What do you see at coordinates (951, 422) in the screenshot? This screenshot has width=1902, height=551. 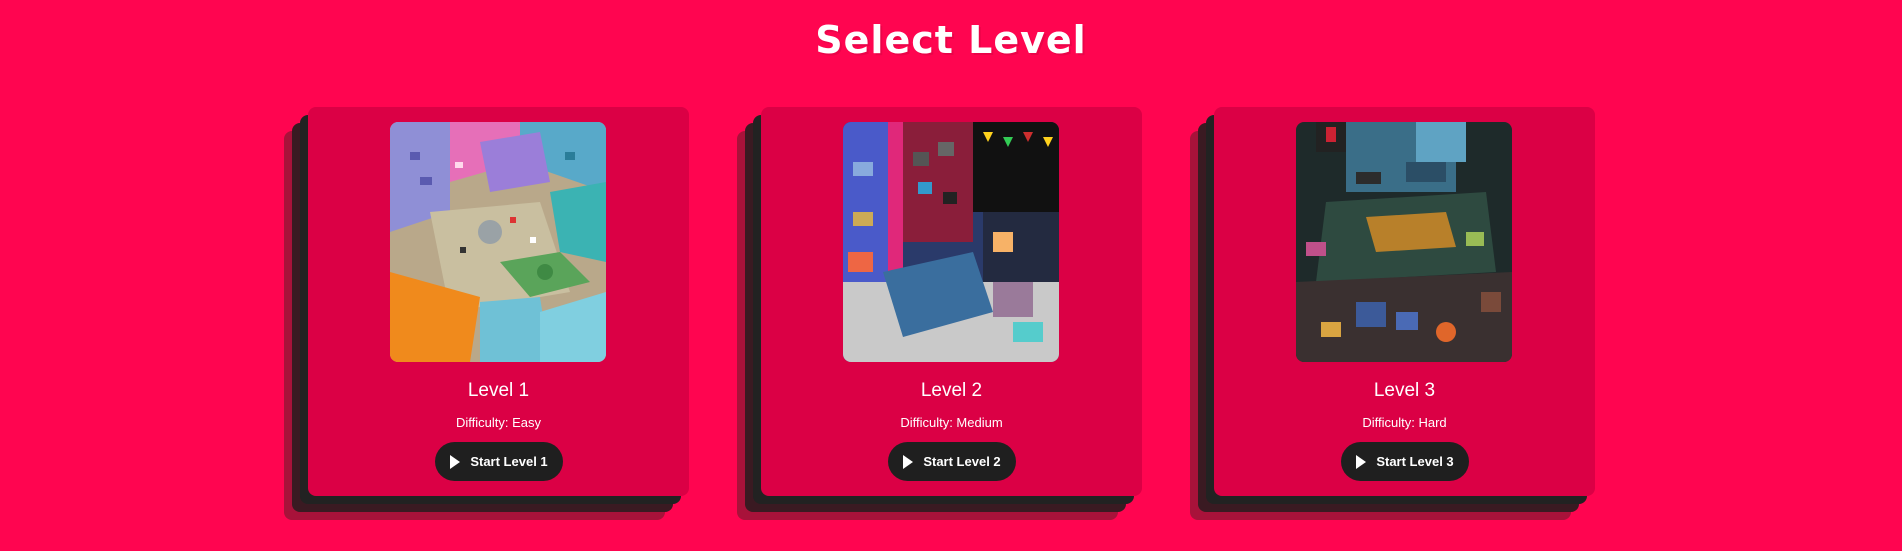 I see `level-difficulty: Difficulty: Medium` at bounding box center [951, 422].